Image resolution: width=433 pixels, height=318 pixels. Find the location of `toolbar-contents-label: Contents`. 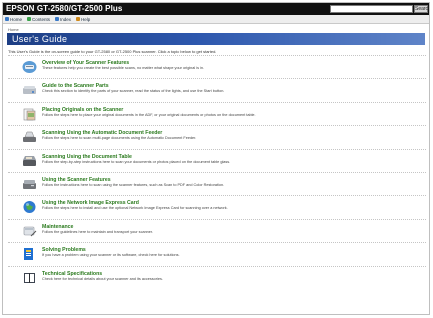

toolbar-contents-label: Contents is located at coordinates (41, 19).